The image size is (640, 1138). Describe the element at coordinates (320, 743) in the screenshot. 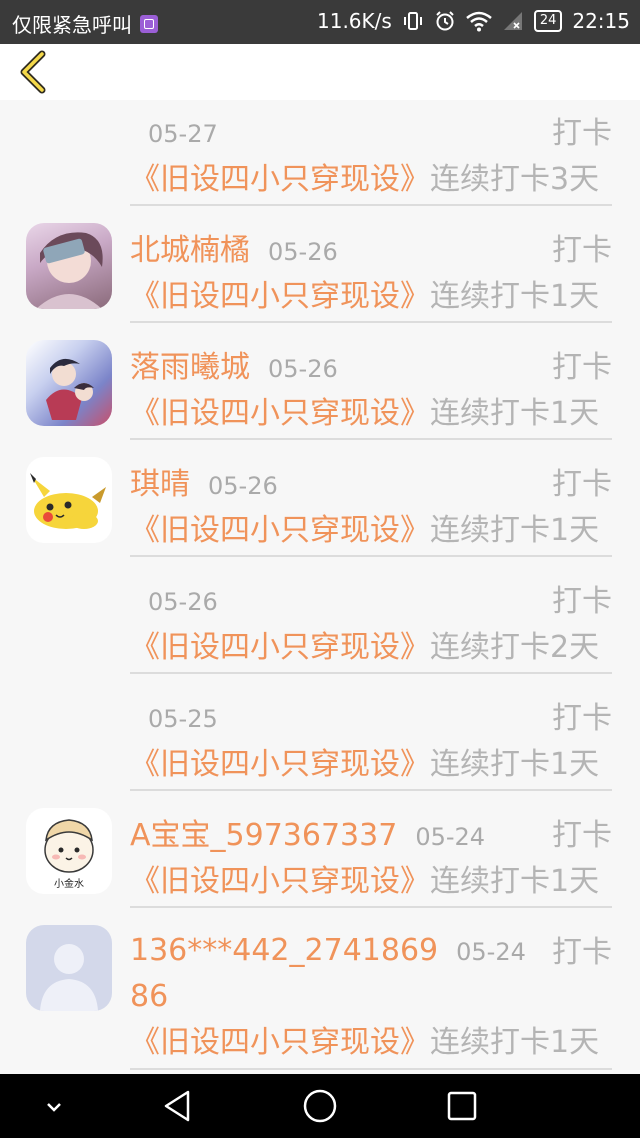

I see `list-item: 05-25 打卡 《旧设四小只穿现设》连续打卡1天` at that location.